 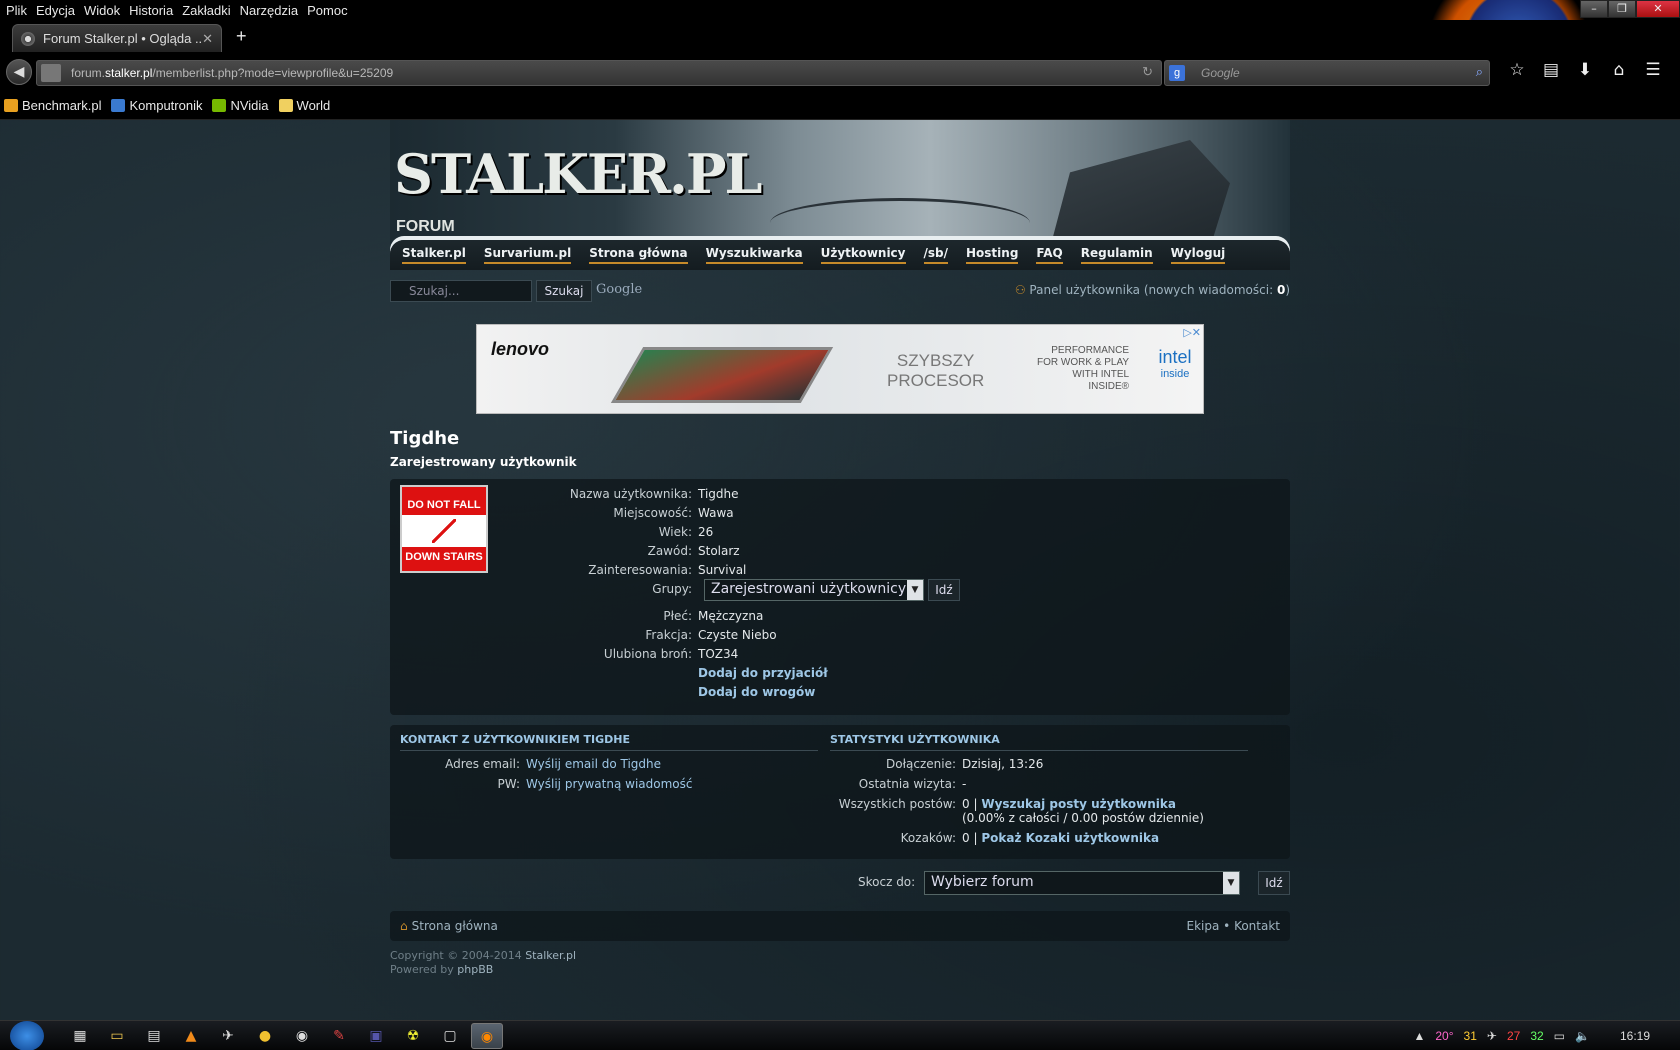 I want to click on send-pm-link: Wyślij prywatną wiadomość, so click(x=609, y=784).